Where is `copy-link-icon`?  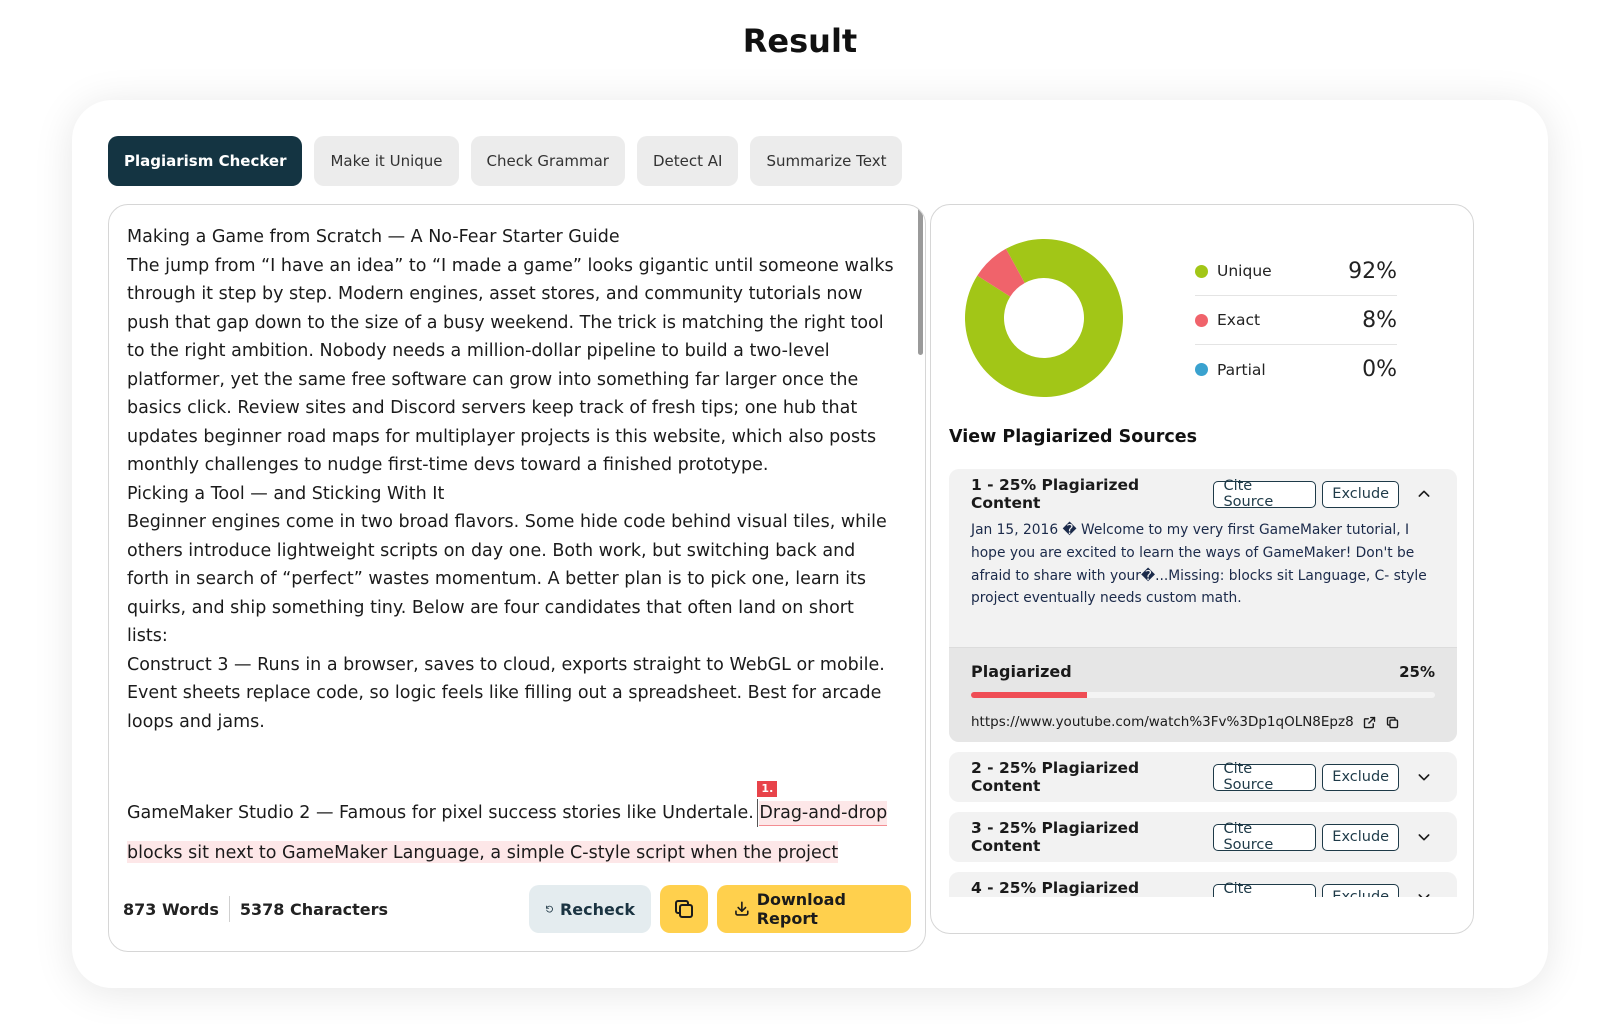 copy-link-icon is located at coordinates (1392, 722).